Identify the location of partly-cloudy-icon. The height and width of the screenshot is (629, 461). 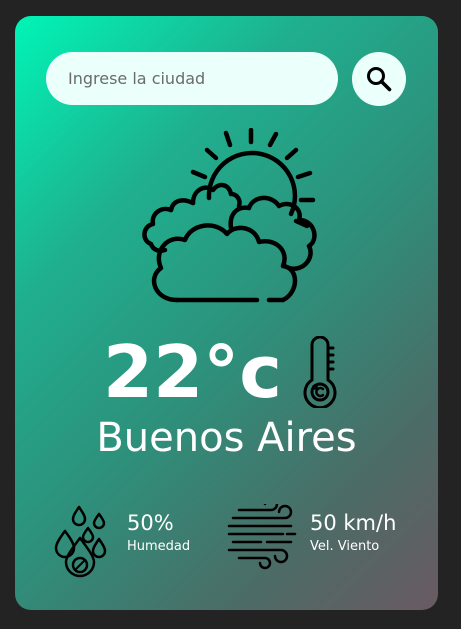
(229, 215).